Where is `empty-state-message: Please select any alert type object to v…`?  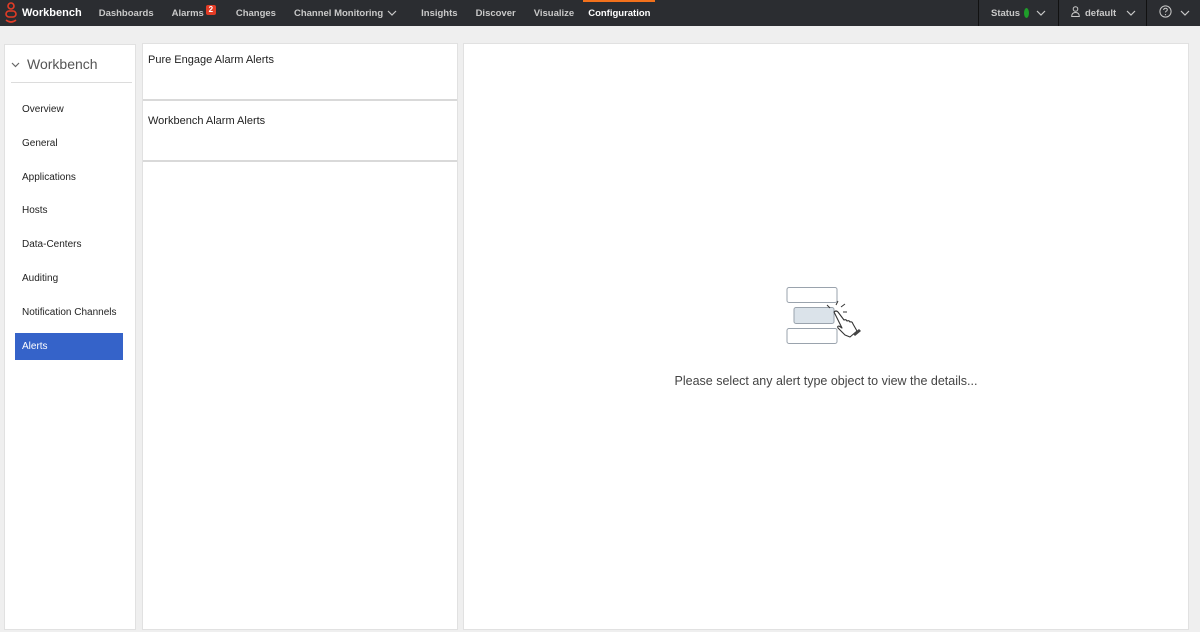
empty-state-message: Please select any alert type object to v… is located at coordinates (826, 381).